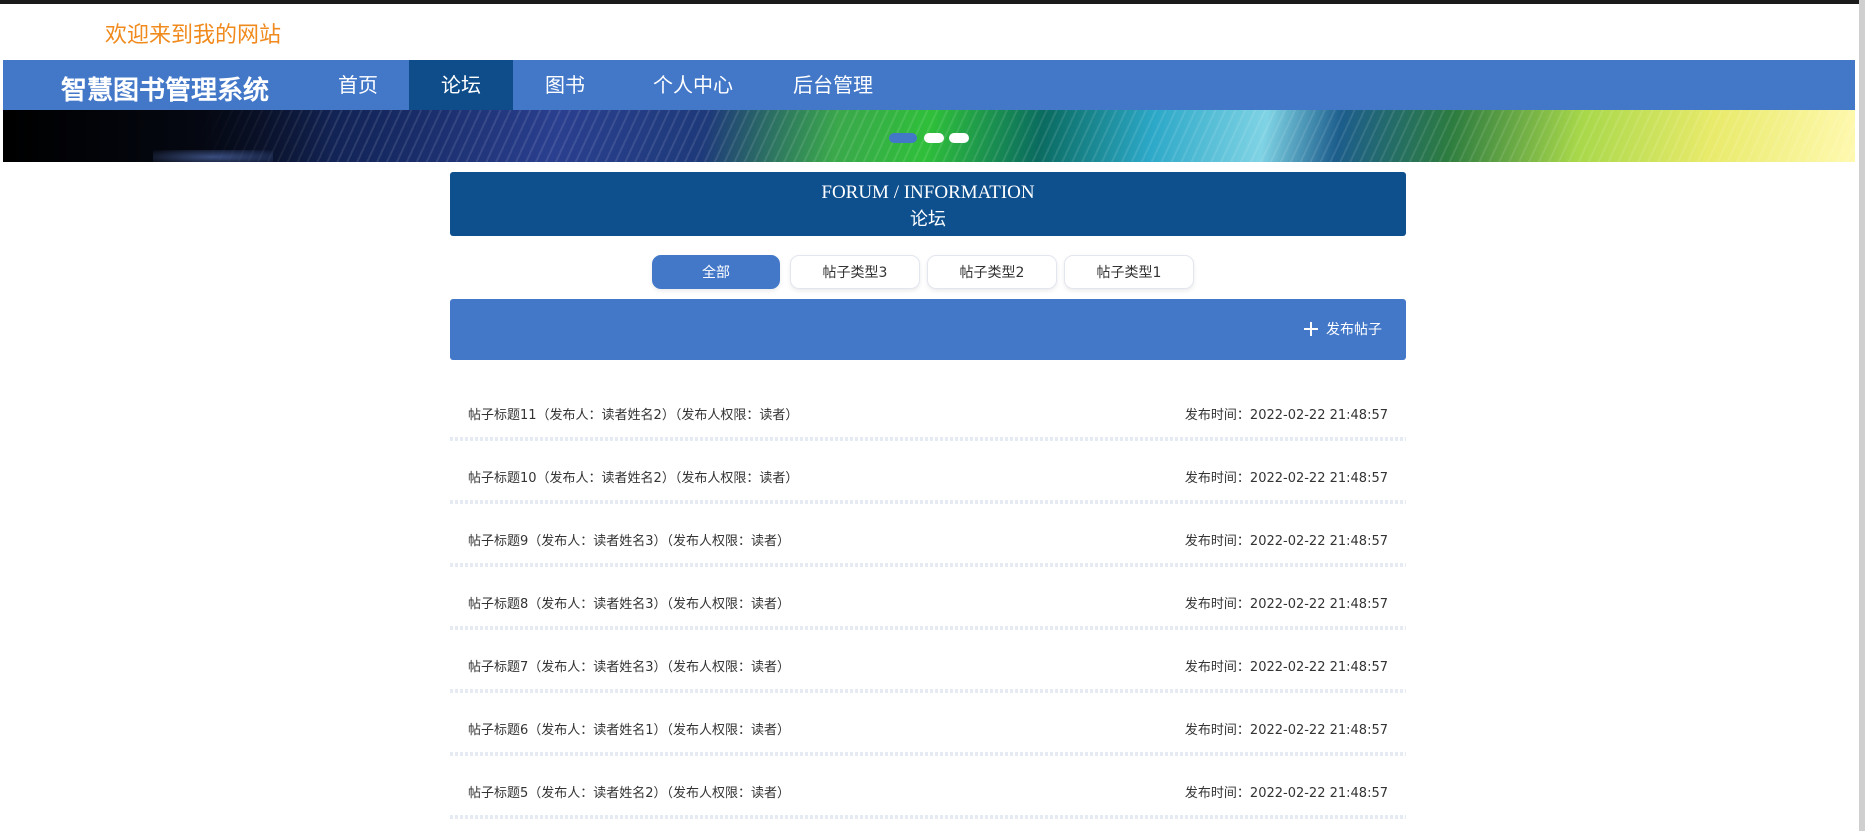 The image size is (1865, 831). I want to click on tab-post-type-1: 帖子类型1, so click(1129, 272).